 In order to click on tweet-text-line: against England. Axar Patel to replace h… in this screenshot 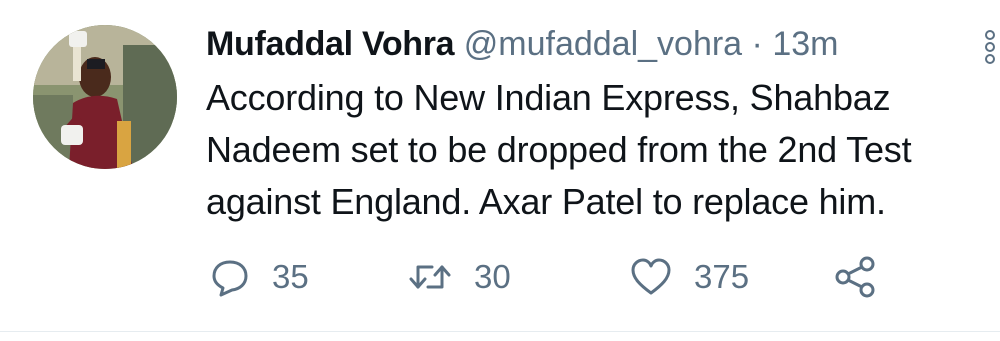, I will do `click(546, 201)`.